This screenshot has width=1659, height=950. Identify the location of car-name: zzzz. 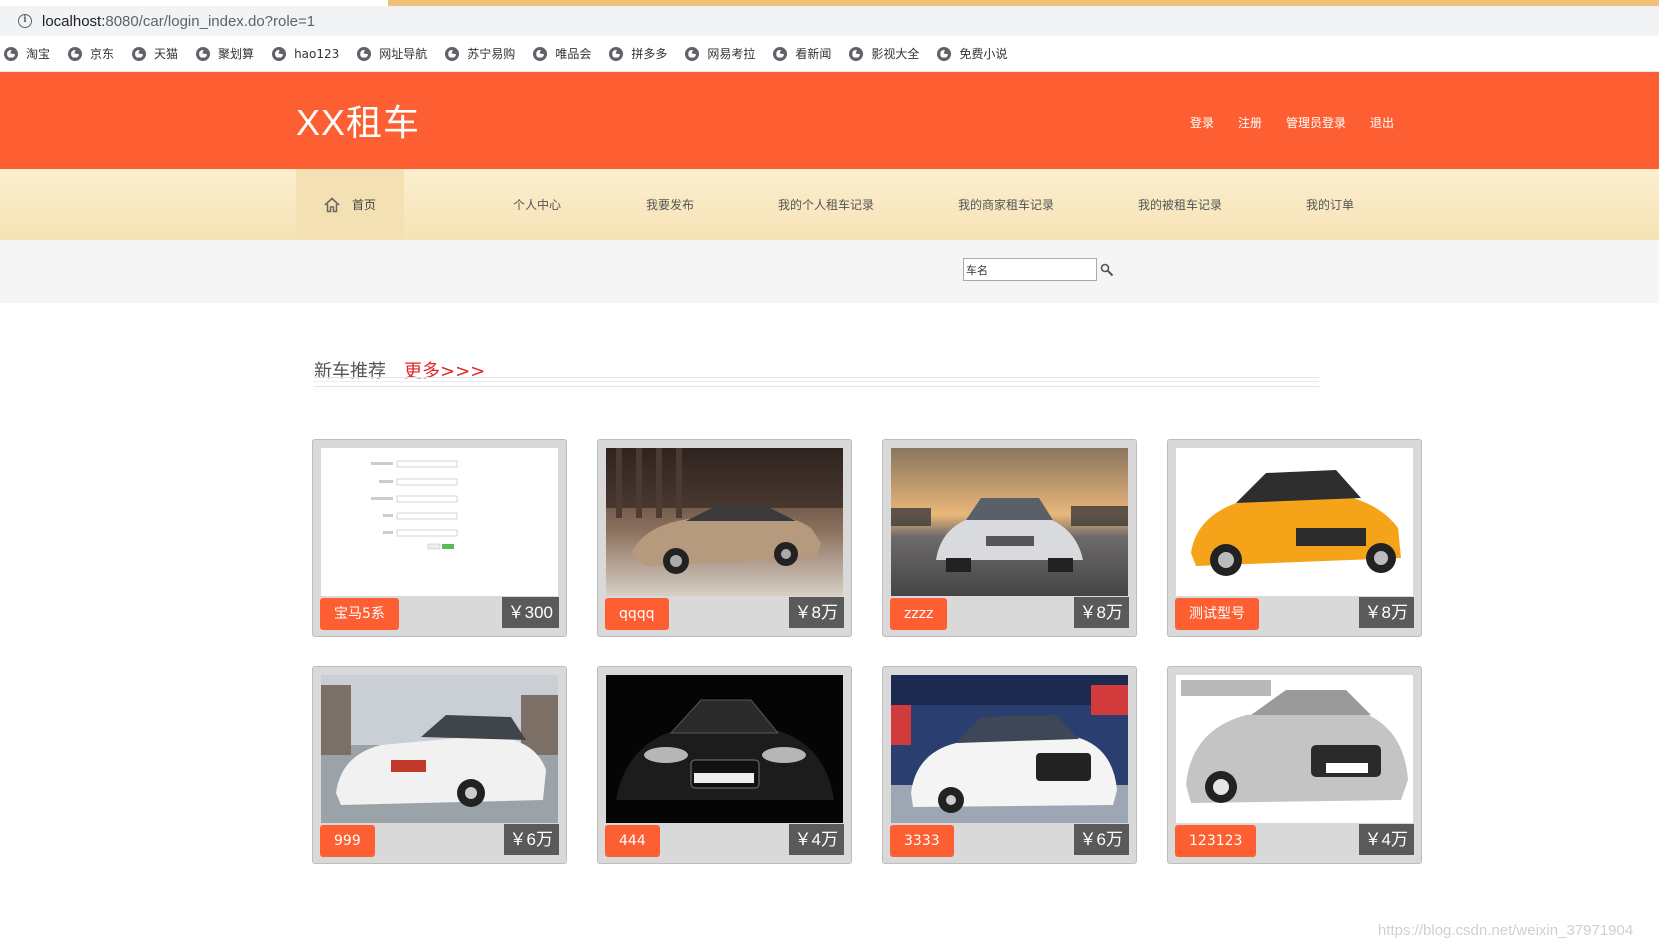
(919, 614).